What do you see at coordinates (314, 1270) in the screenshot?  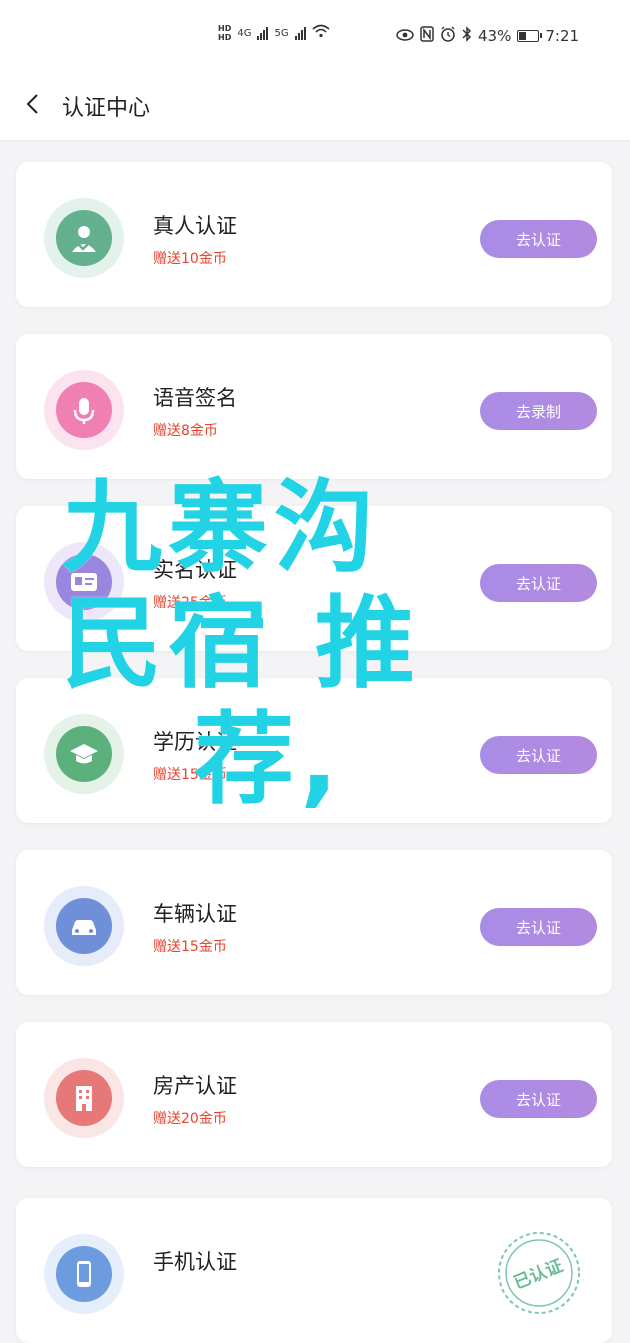 I see `card-phone: 手机认证 已认证` at bounding box center [314, 1270].